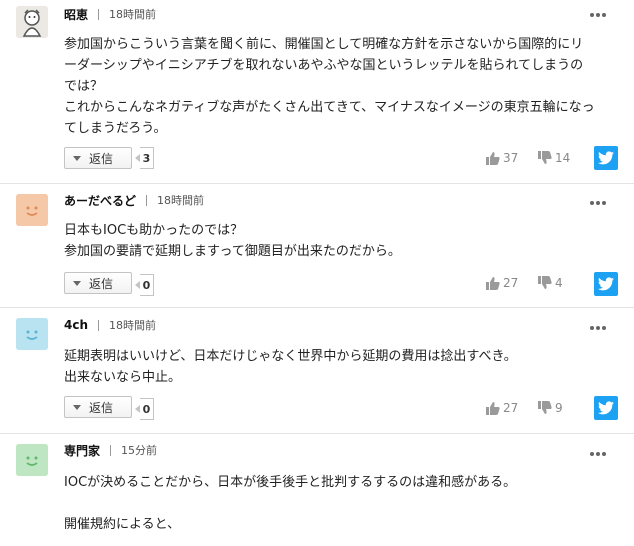 This screenshot has height=546, width=634. I want to click on timestamp: 15分前, so click(139, 450).